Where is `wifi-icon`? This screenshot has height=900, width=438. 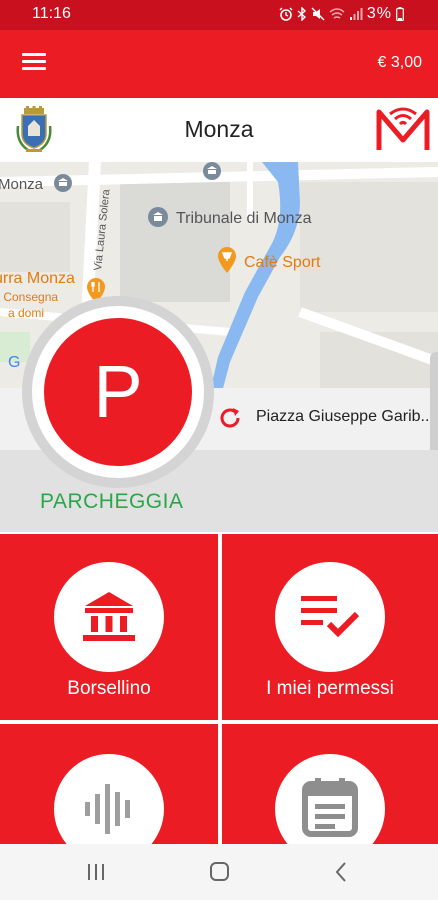 wifi-icon is located at coordinates (337, 13).